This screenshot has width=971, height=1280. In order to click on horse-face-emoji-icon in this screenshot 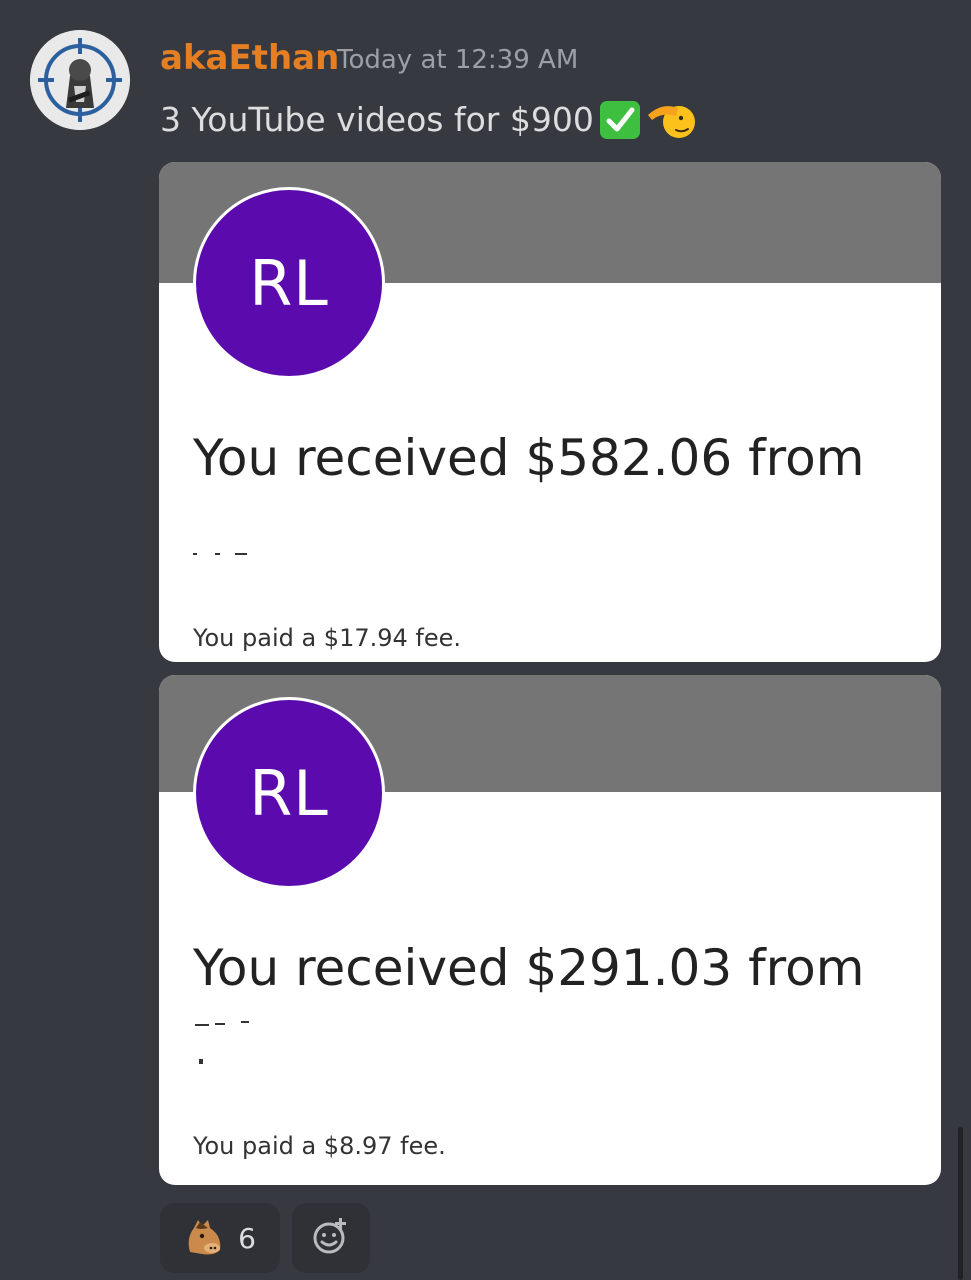, I will do `click(205, 1238)`.